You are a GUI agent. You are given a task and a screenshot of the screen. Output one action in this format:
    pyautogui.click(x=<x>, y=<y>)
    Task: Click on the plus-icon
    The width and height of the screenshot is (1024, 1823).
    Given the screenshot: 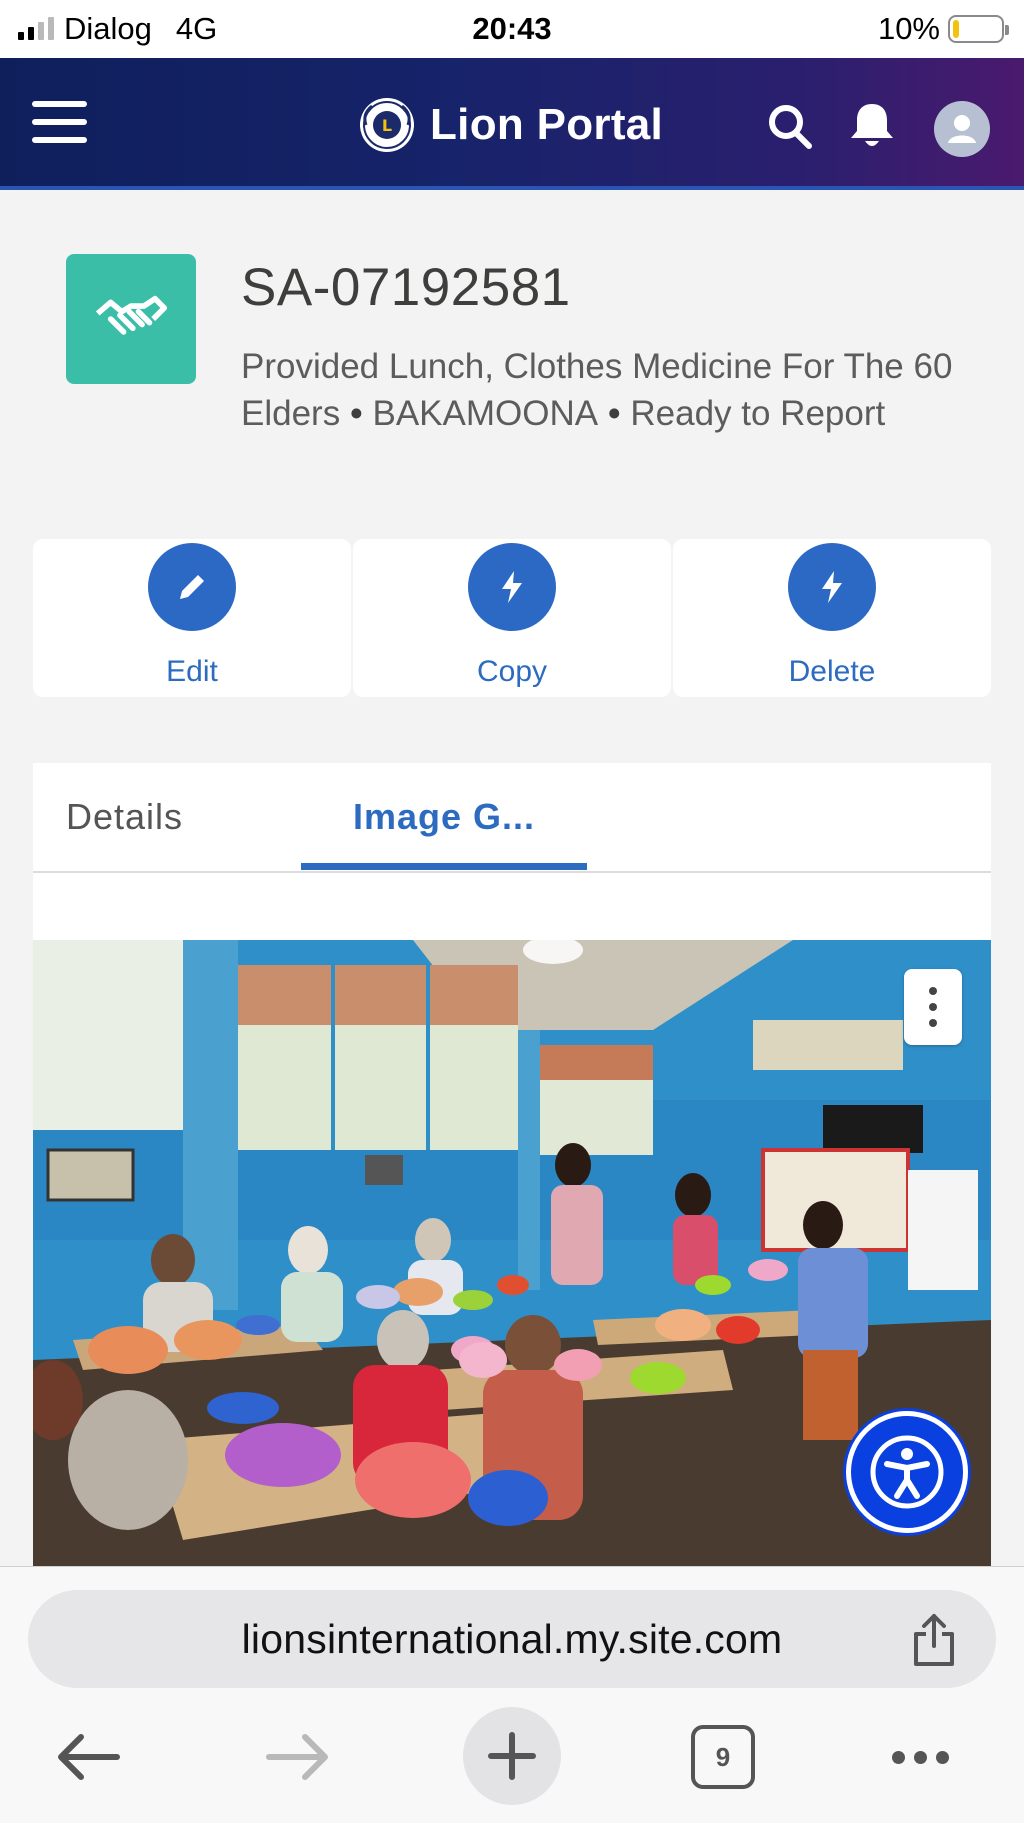 What is the action you would take?
    pyautogui.click(x=512, y=1756)
    